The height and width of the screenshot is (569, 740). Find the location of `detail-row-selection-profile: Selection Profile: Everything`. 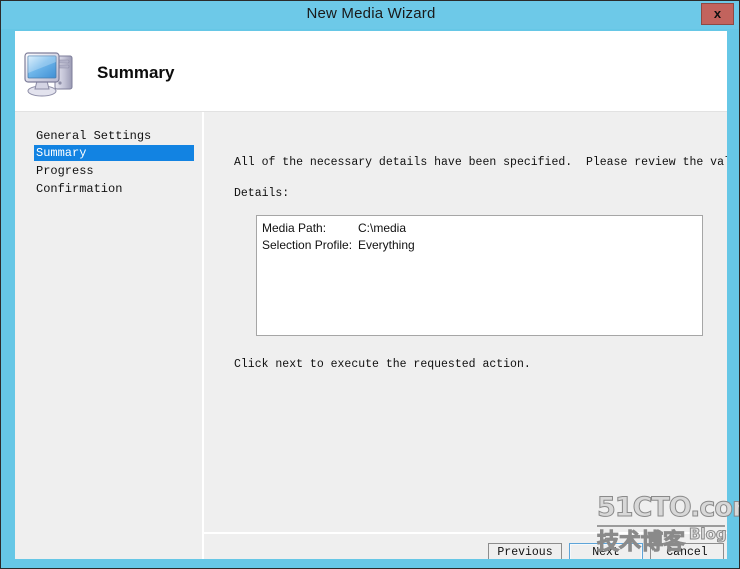

detail-row-selection-profile: Selection Profile: Everything is located at coordinates (338, 246).